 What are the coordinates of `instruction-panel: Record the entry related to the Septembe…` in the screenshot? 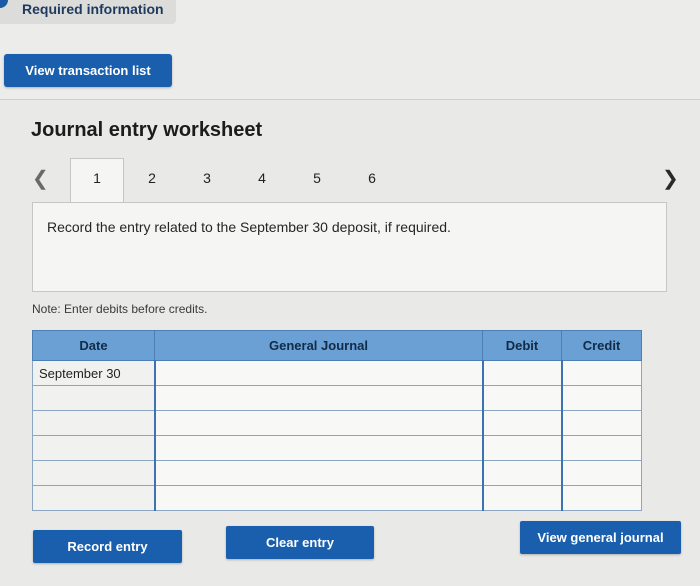 It's located at (349, 247).